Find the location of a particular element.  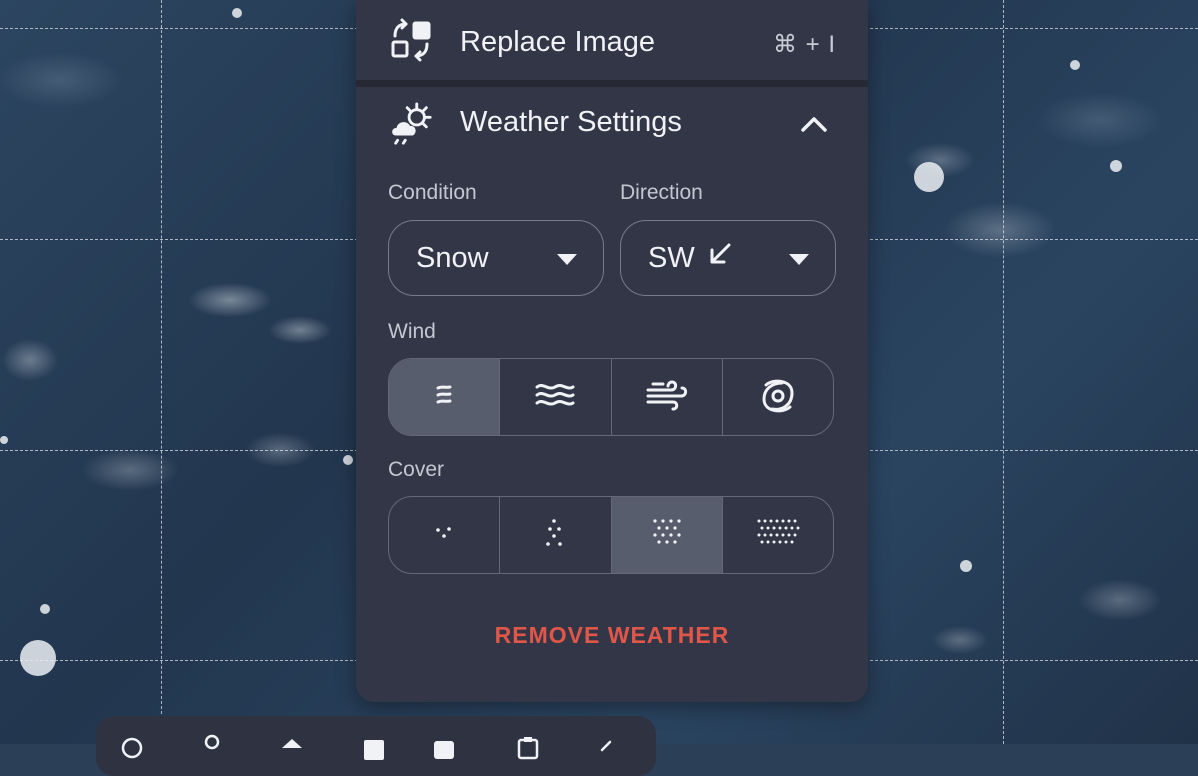

cover-medium-icon is located at coordinates (667, 535).